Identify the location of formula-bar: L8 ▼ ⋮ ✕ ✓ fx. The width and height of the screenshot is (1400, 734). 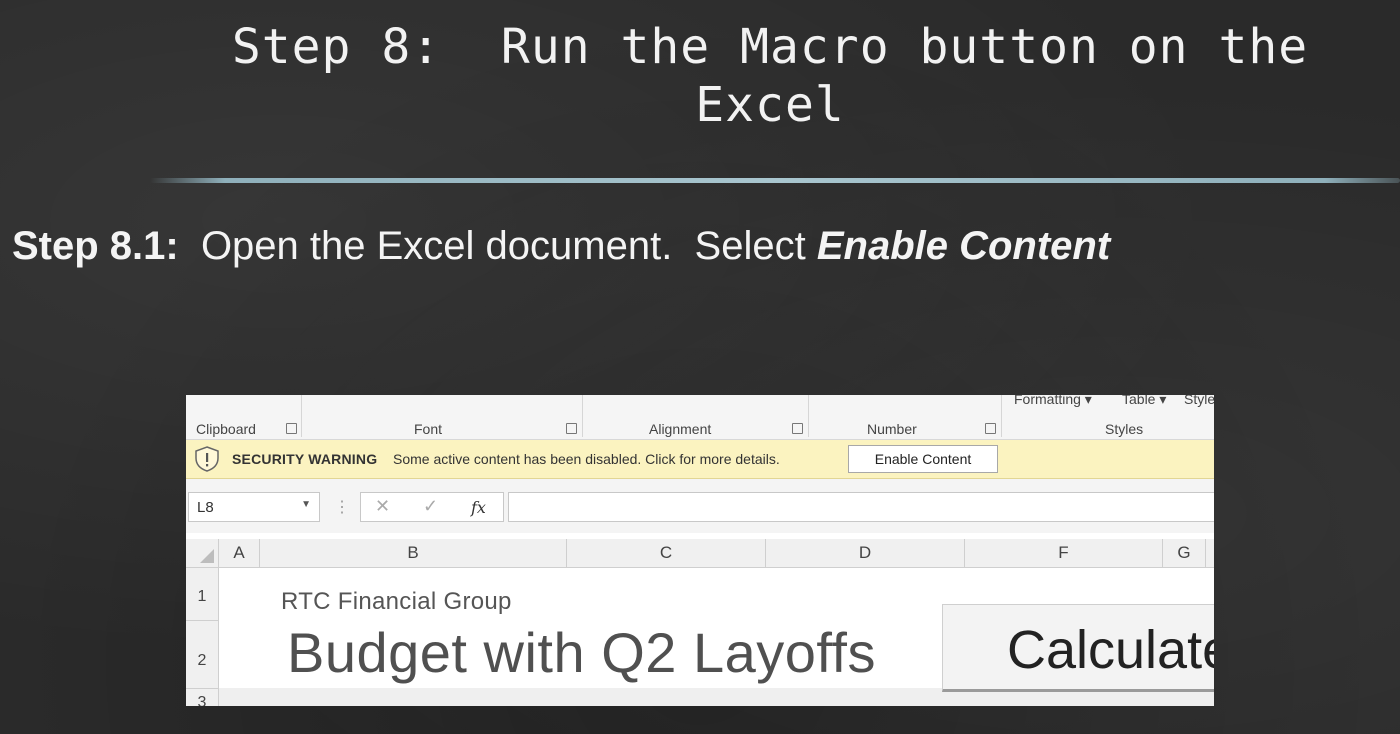
(700, 506).